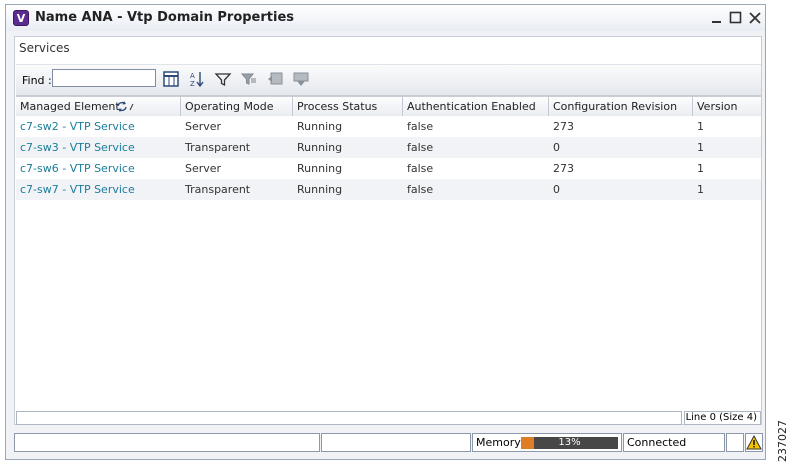  I want to click on svg-text: A, so click(192, 76).